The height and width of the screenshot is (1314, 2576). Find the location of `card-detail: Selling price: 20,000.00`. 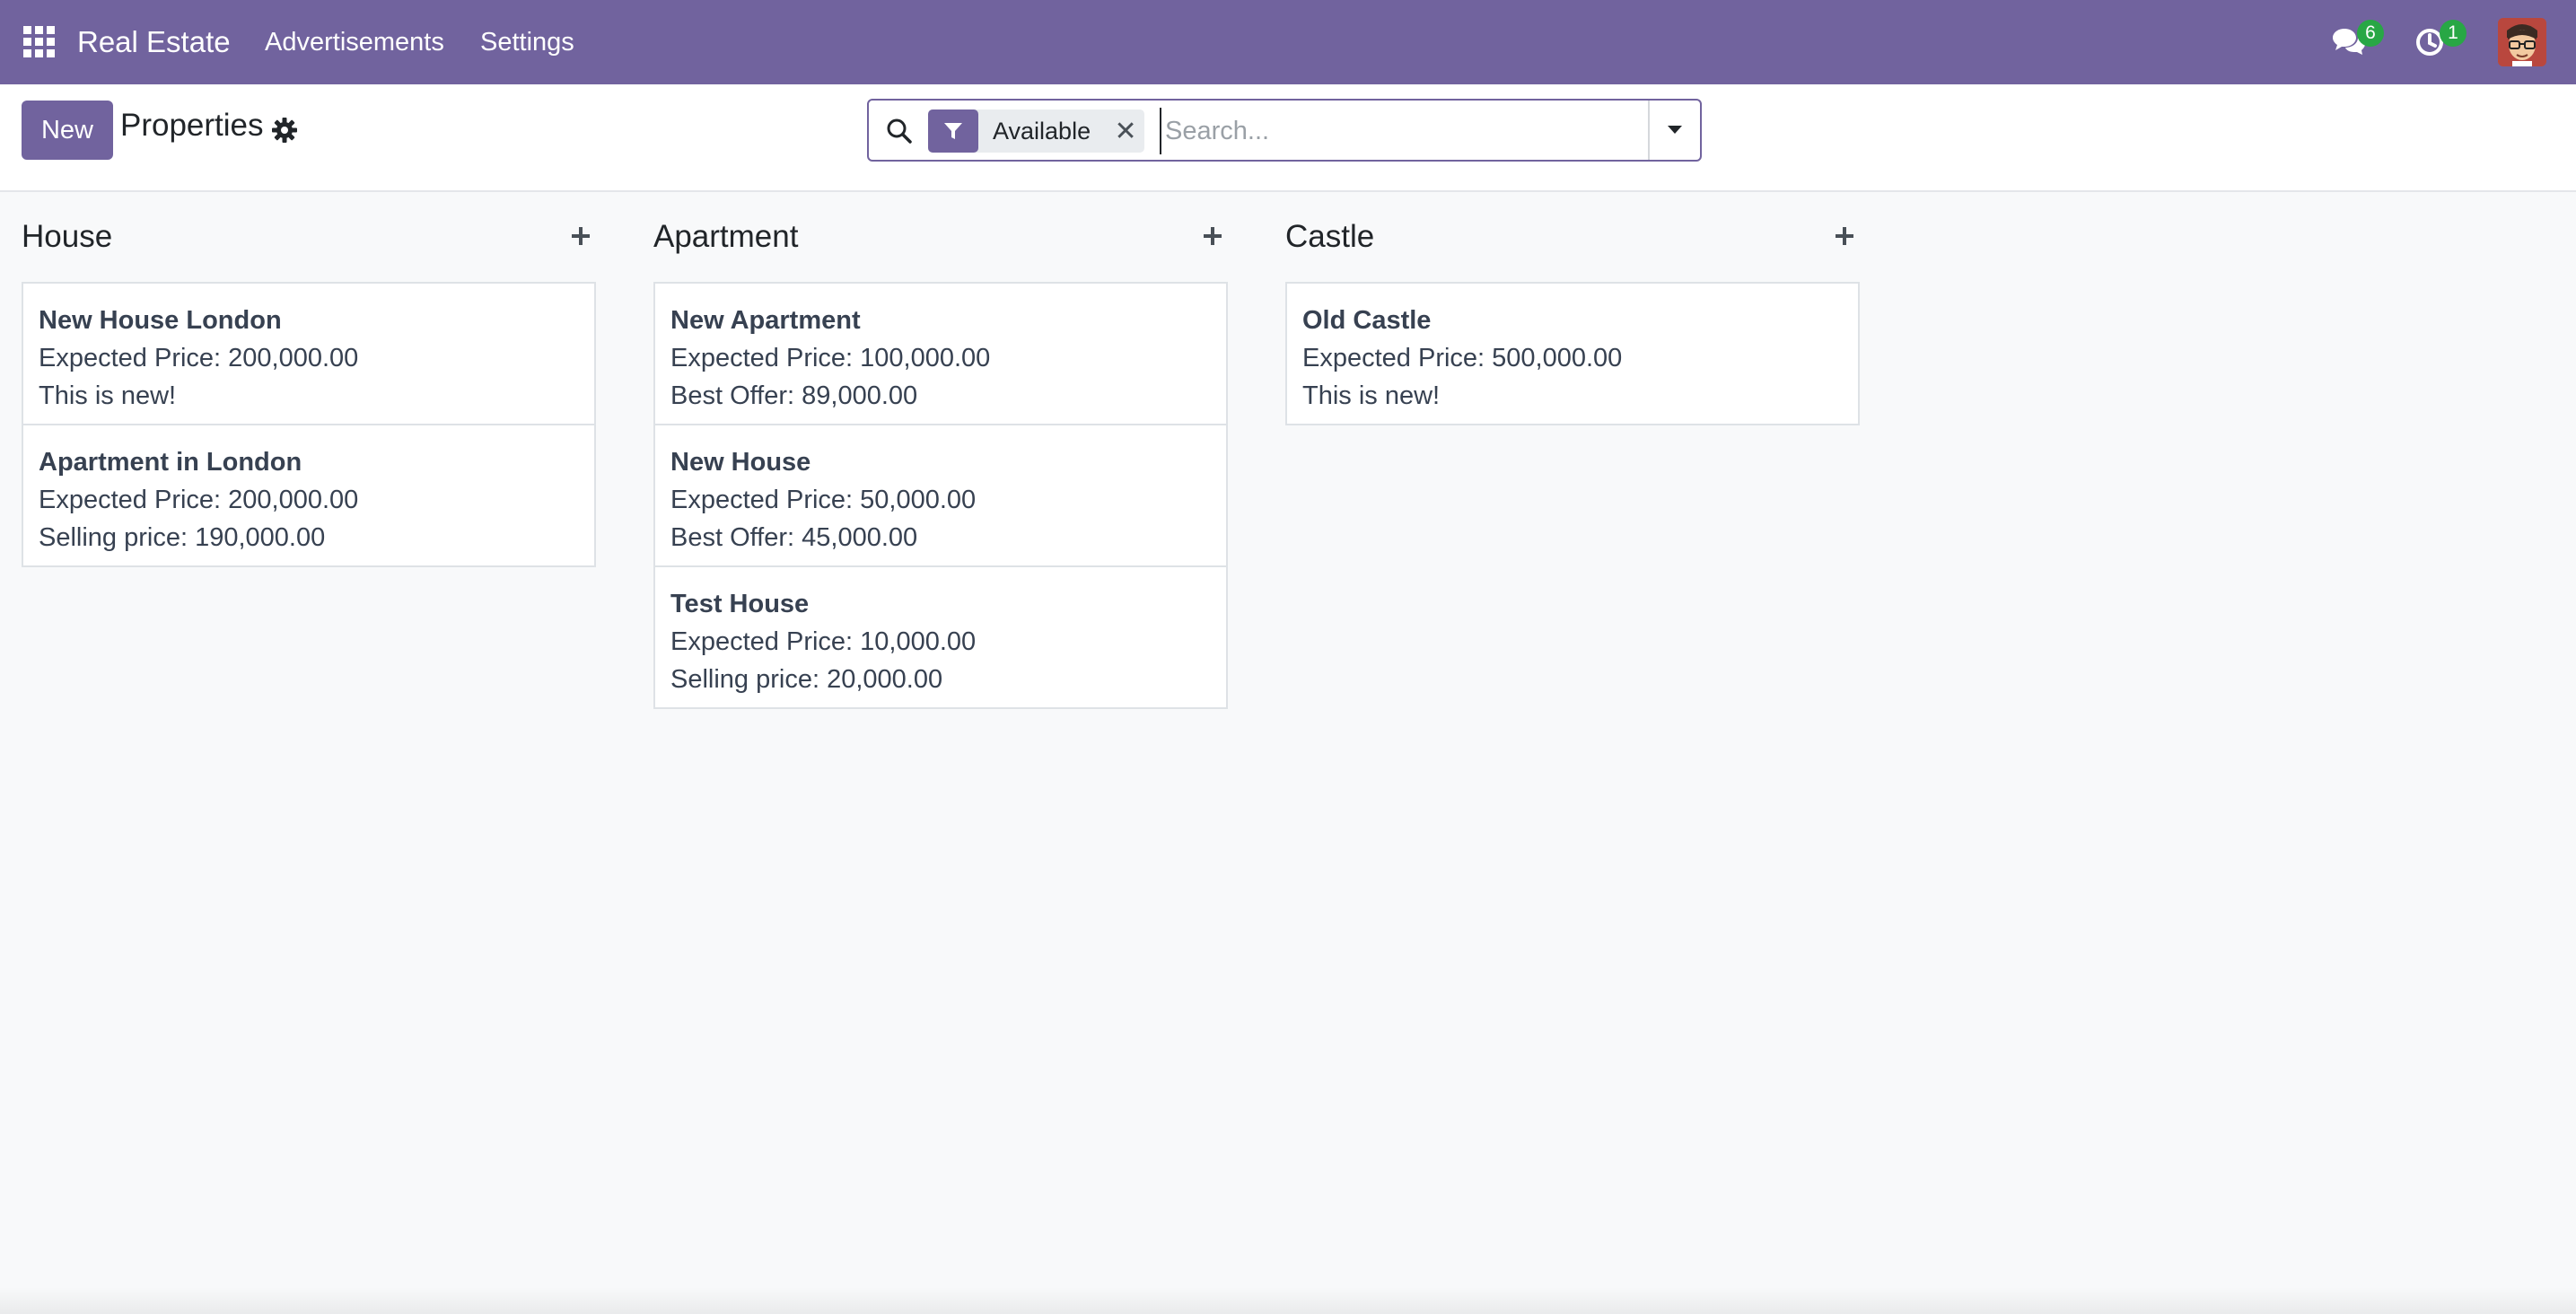

card-detail: Selling price: 20,000.00 is located at coordinates (806, 679).